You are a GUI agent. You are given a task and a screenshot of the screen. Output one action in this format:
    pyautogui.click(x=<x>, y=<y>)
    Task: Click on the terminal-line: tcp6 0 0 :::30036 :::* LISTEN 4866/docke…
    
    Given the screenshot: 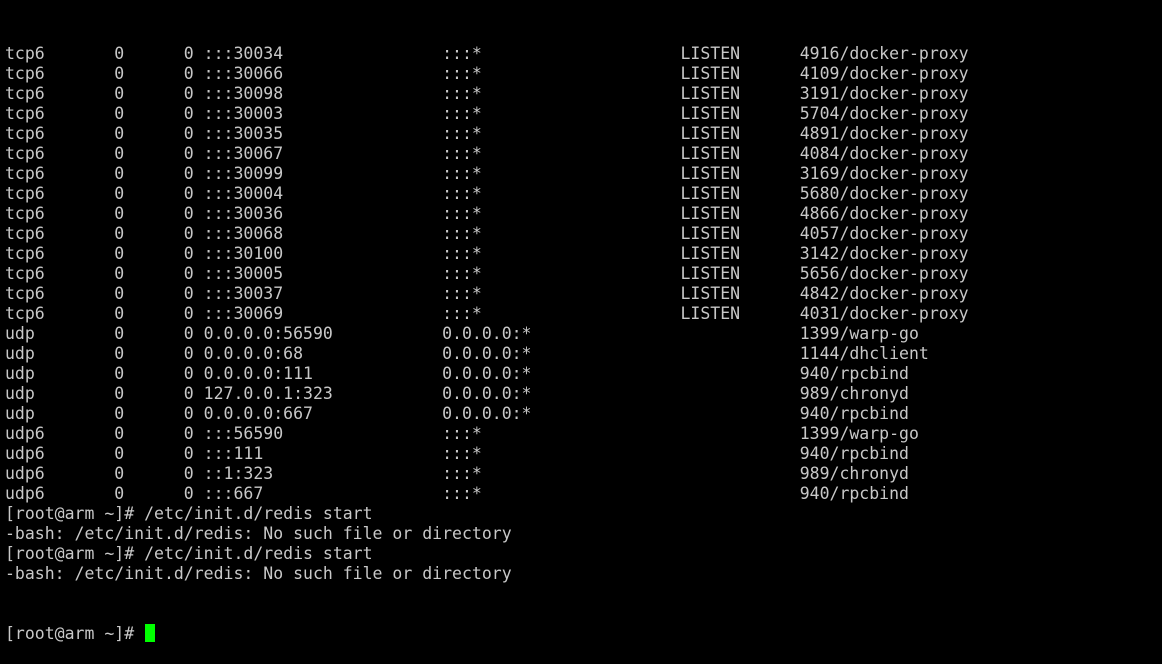 What is the action you would take?
    pyautogui.click(x=487, y=213)
    